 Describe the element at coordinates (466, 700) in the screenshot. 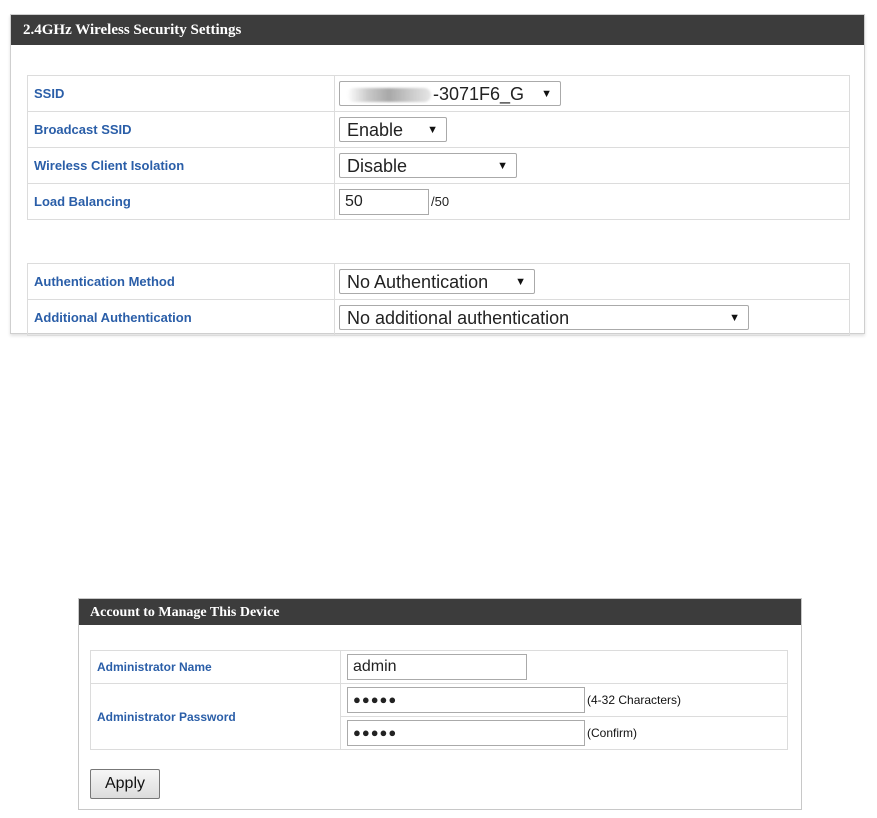

I see `admin-password-input: ●●●●●` at that location.